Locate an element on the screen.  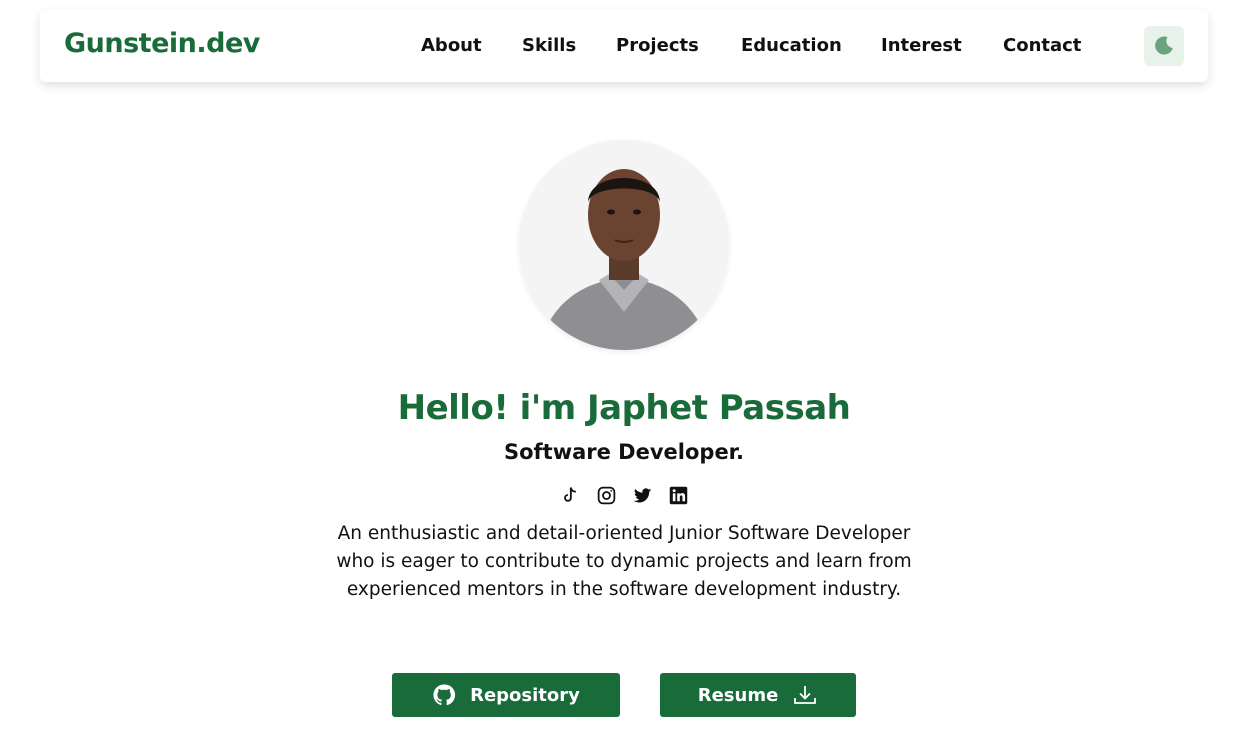
resume-button: Resume is located at coordinates (758, 695).